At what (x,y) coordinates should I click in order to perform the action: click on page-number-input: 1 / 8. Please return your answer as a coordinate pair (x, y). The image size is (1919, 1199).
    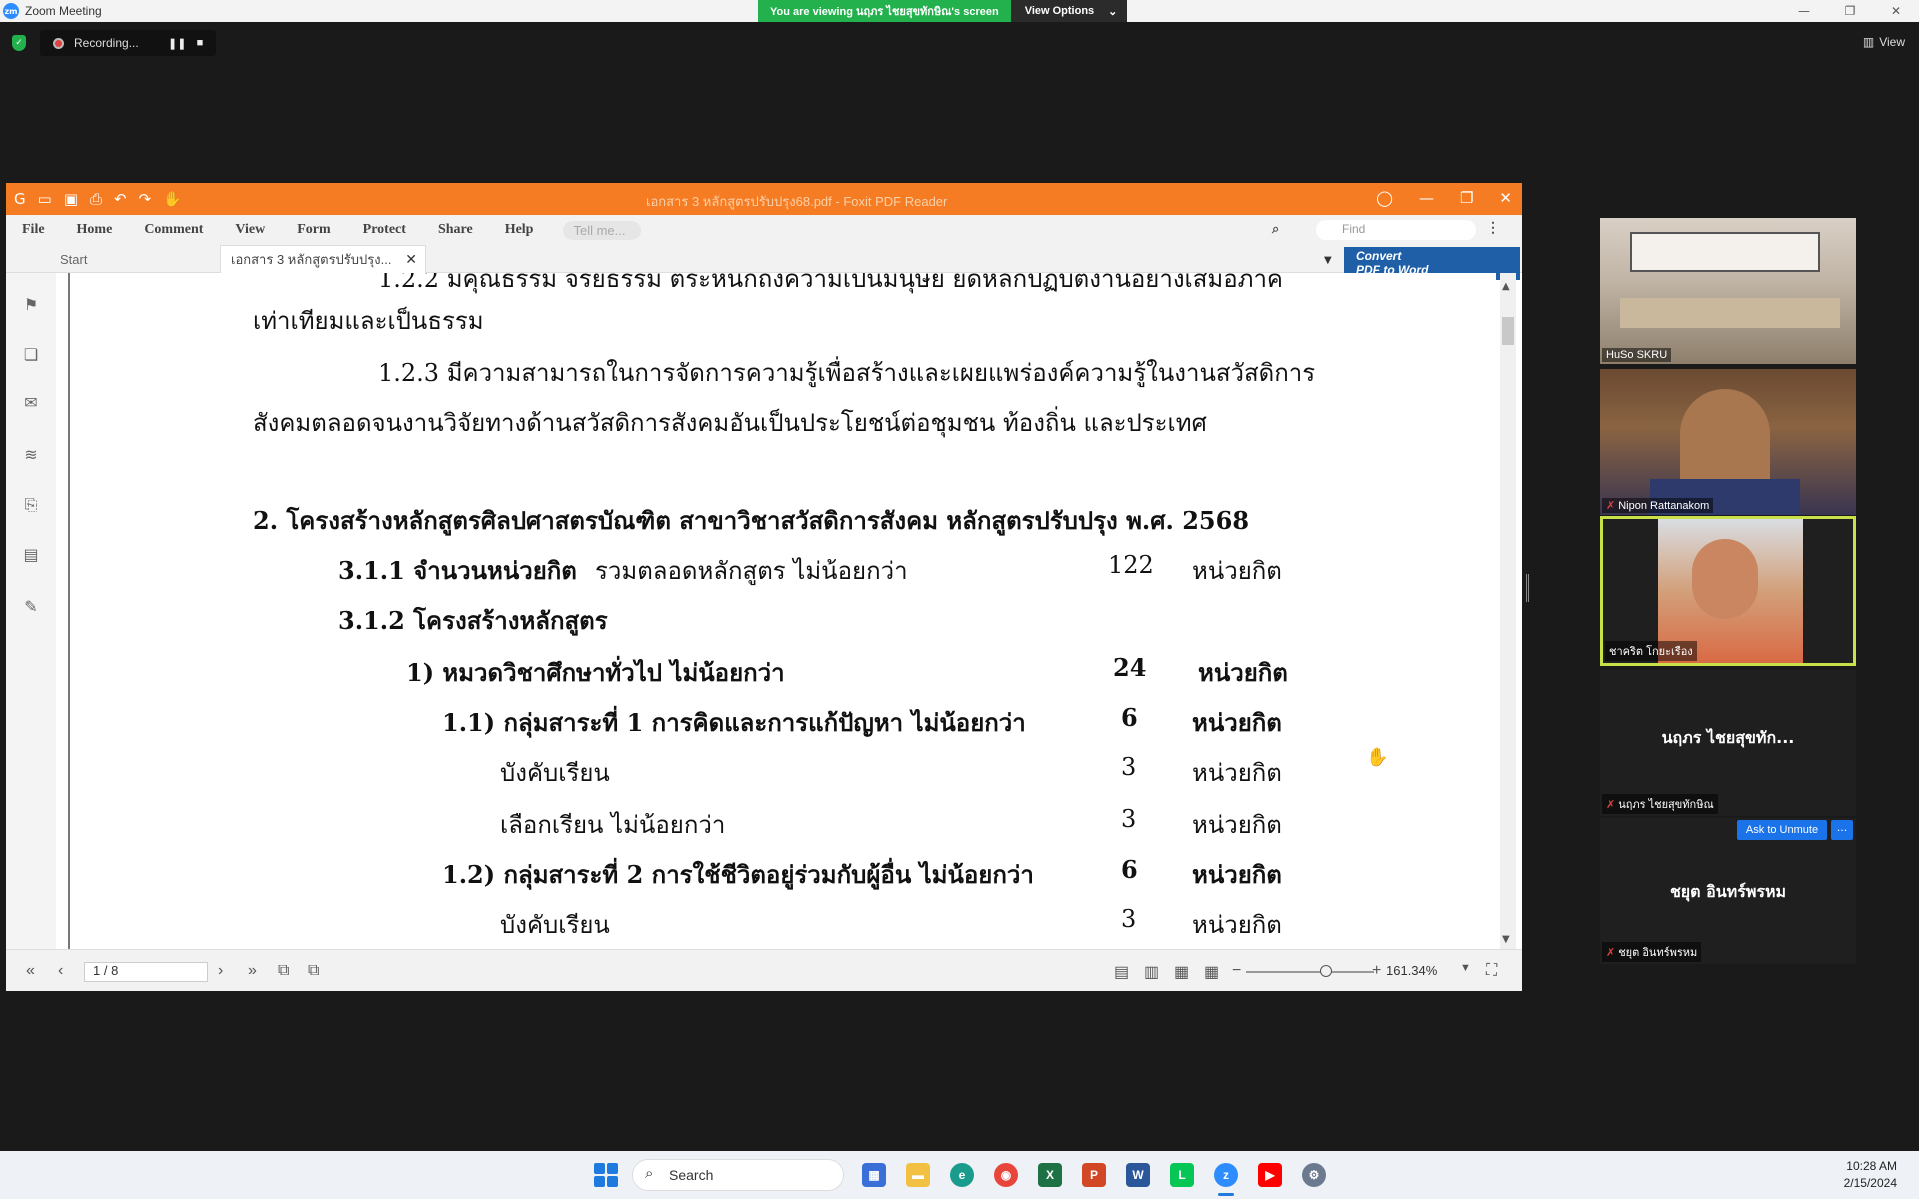
    Looking at the image, I should click on (146, 972).